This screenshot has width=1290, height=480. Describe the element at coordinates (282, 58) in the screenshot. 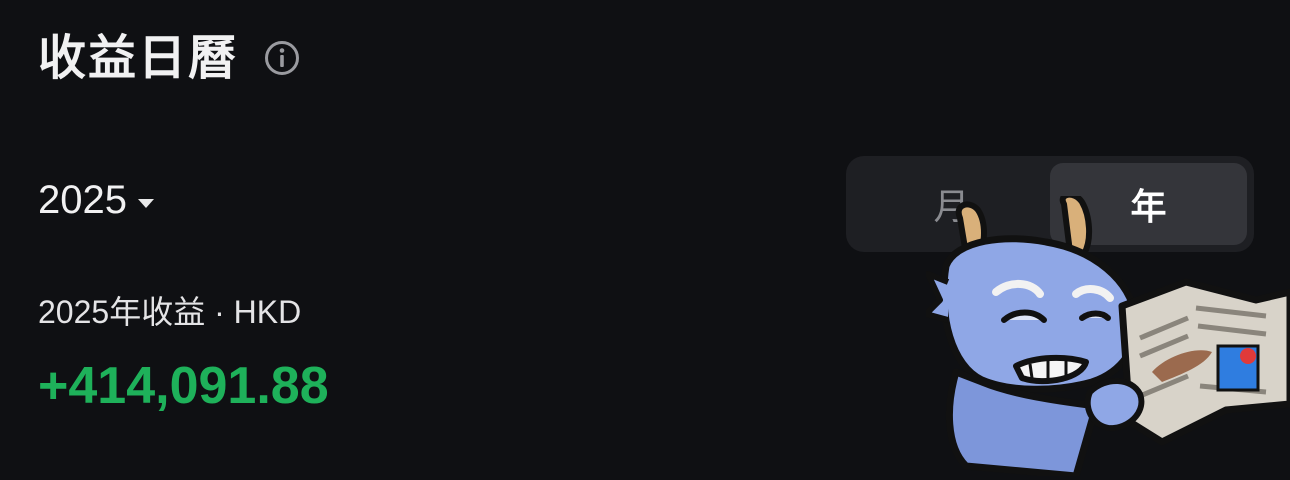

I see `info-circle-icon` at that location.